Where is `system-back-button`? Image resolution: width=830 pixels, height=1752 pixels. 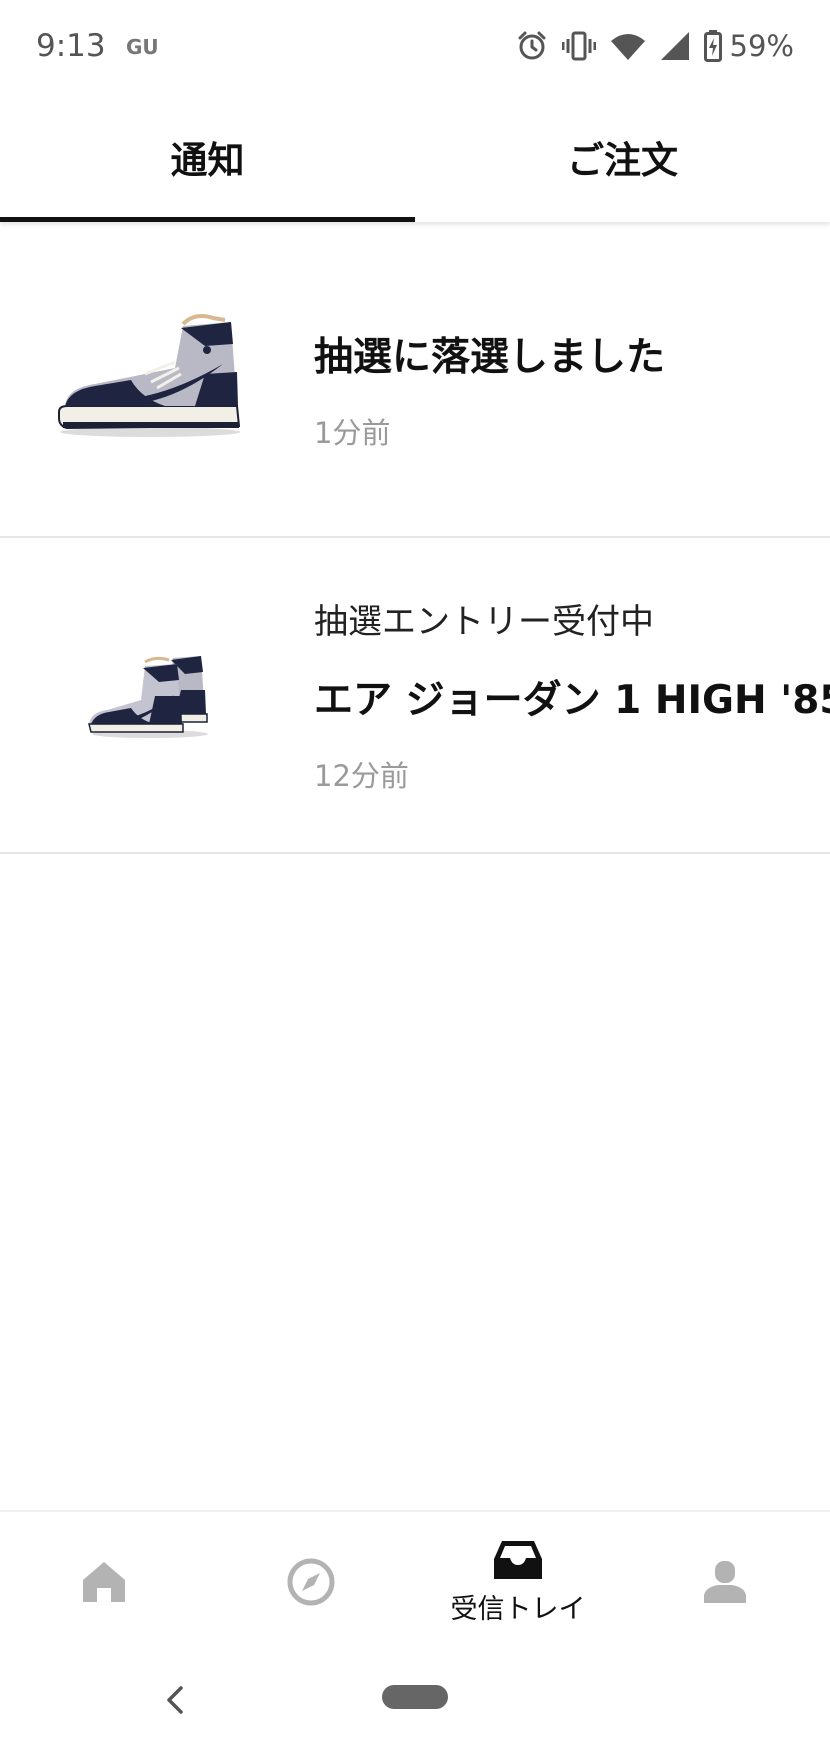 system-back-button is located at coordinates (175, 1700).